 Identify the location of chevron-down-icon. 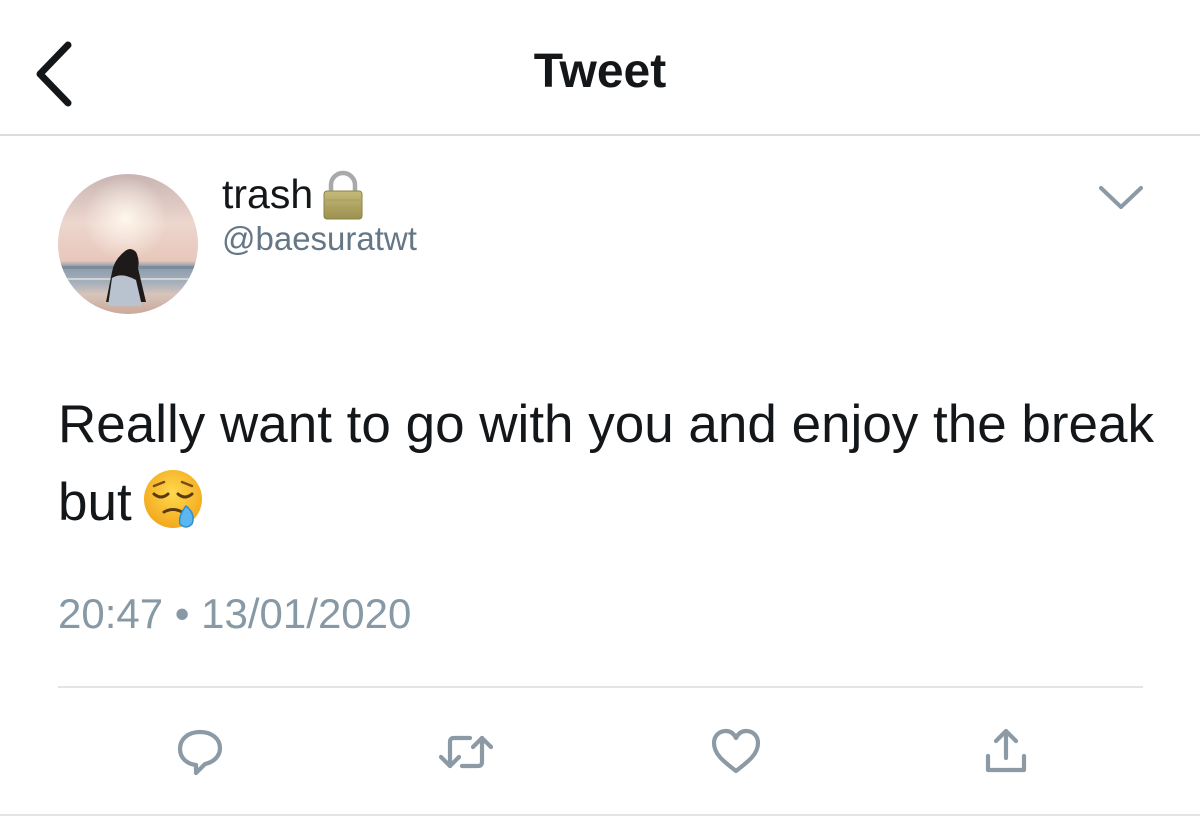
(1121, 197).